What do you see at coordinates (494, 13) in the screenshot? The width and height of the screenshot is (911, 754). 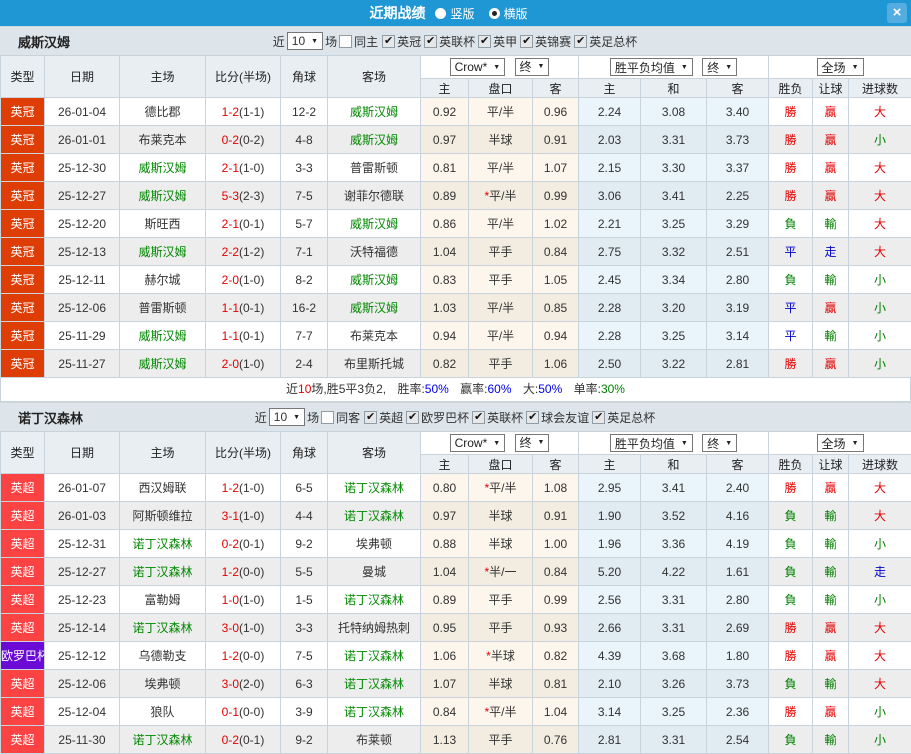 I see `radio-checked-icon` at bounding box center [494, 13].